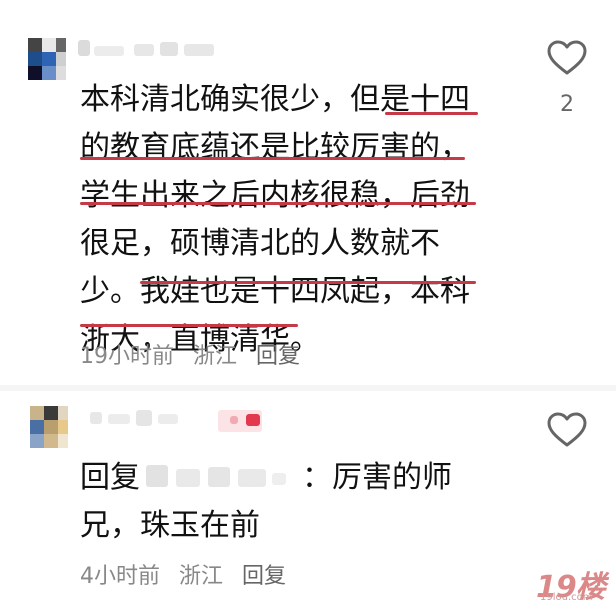  Describe the element at coordinates (127, 356) in the screenshot. I see `timestamp: 19小时前` at that location.